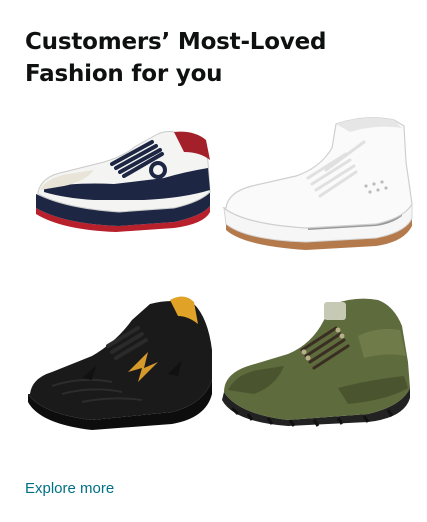  What do you see at coordinates (123, 181) in the screenshot?
I see `sneaker-white-navy-red-icon` at bounding box center [123, 181].